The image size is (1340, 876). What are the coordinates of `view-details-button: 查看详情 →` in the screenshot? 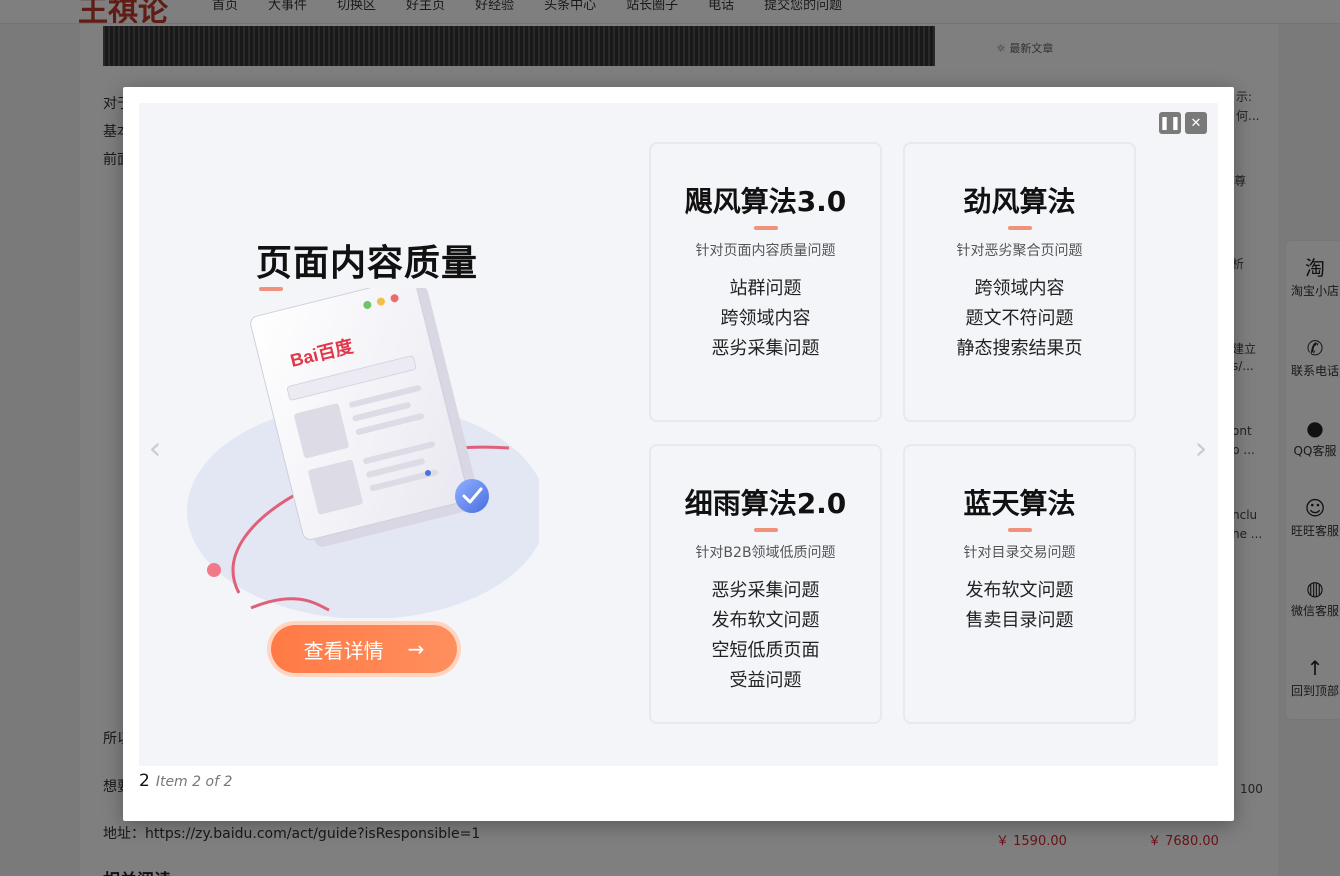 It's located at (364, 649).